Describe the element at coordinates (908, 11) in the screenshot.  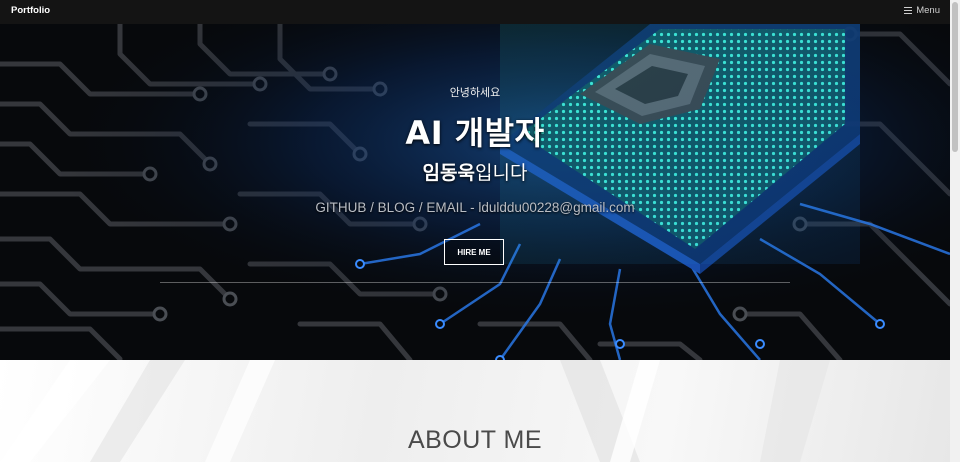
I see `hamburger-icon` at that location.